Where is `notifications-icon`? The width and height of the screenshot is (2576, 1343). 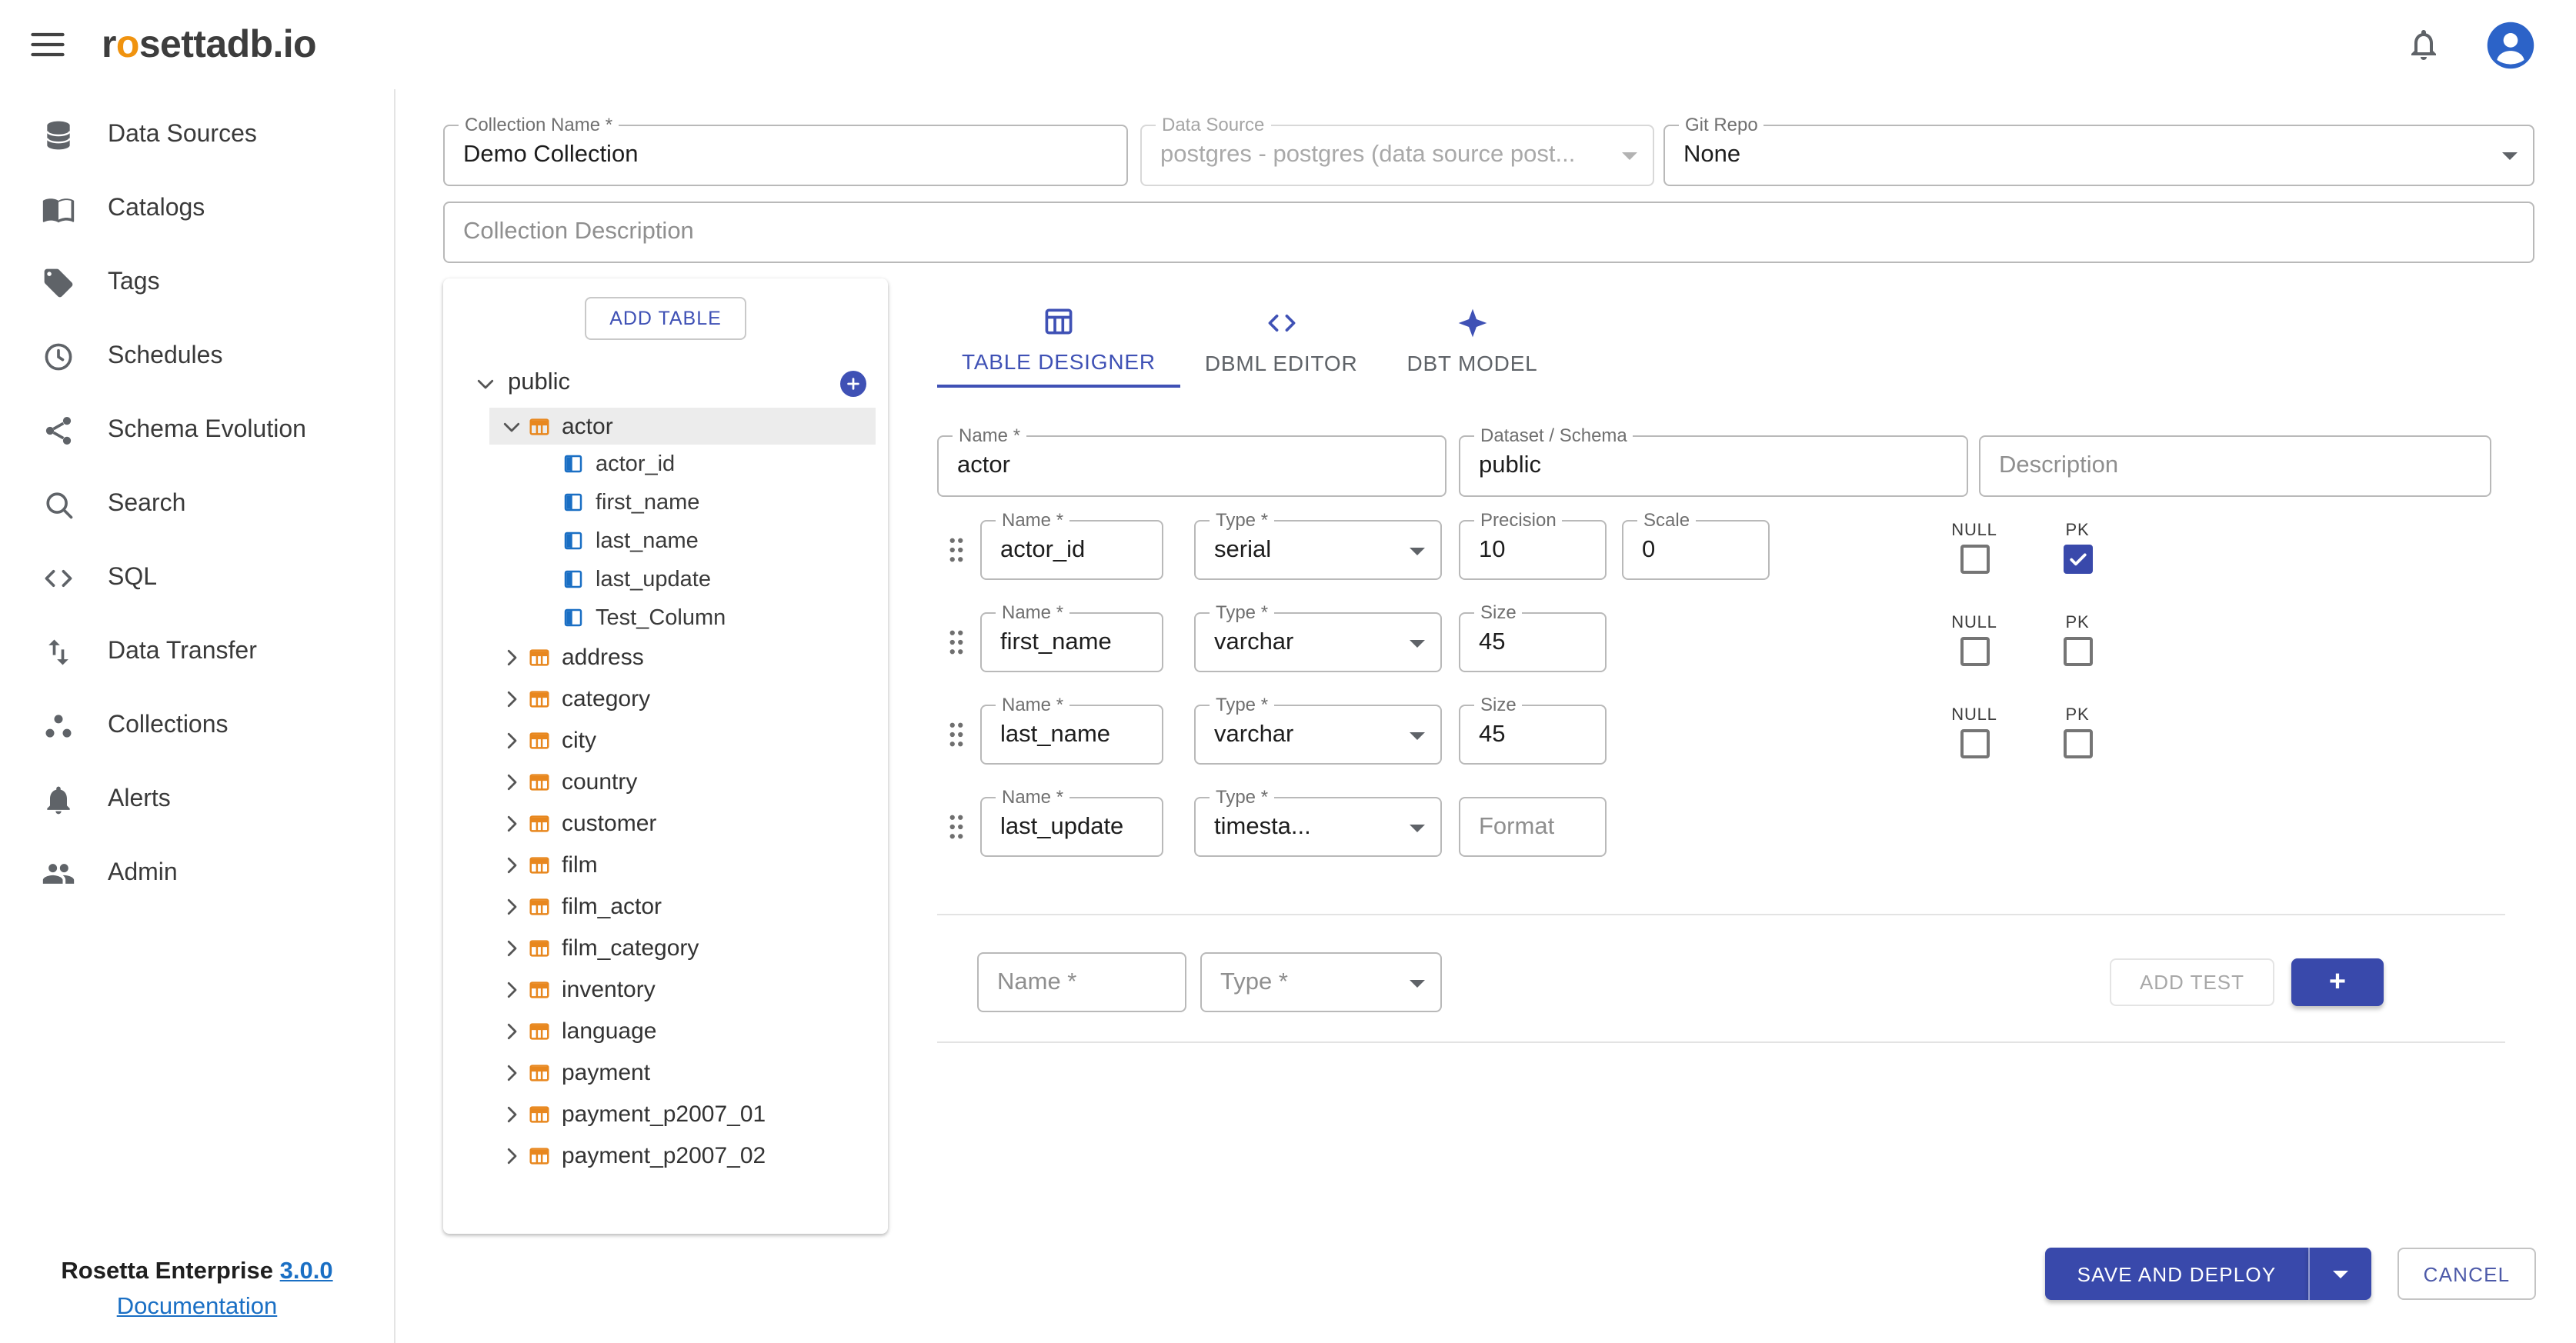 notifications-icon is located at coordinates (2424, 44).